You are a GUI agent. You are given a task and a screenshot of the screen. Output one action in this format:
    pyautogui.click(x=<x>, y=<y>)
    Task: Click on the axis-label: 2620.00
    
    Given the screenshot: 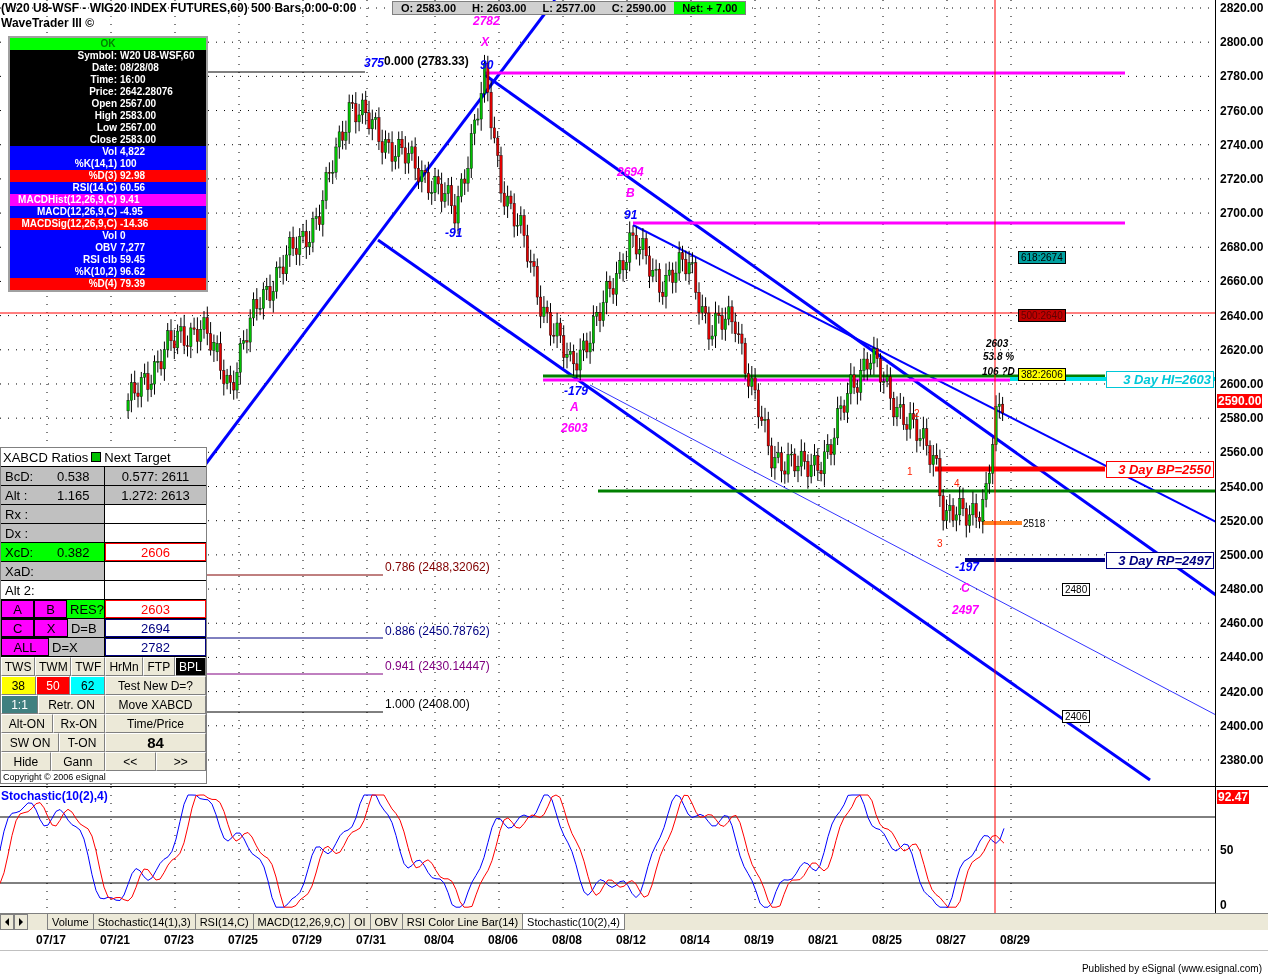 What is the action you would take?
    pyautogui.click(x=1242, y=349)
    